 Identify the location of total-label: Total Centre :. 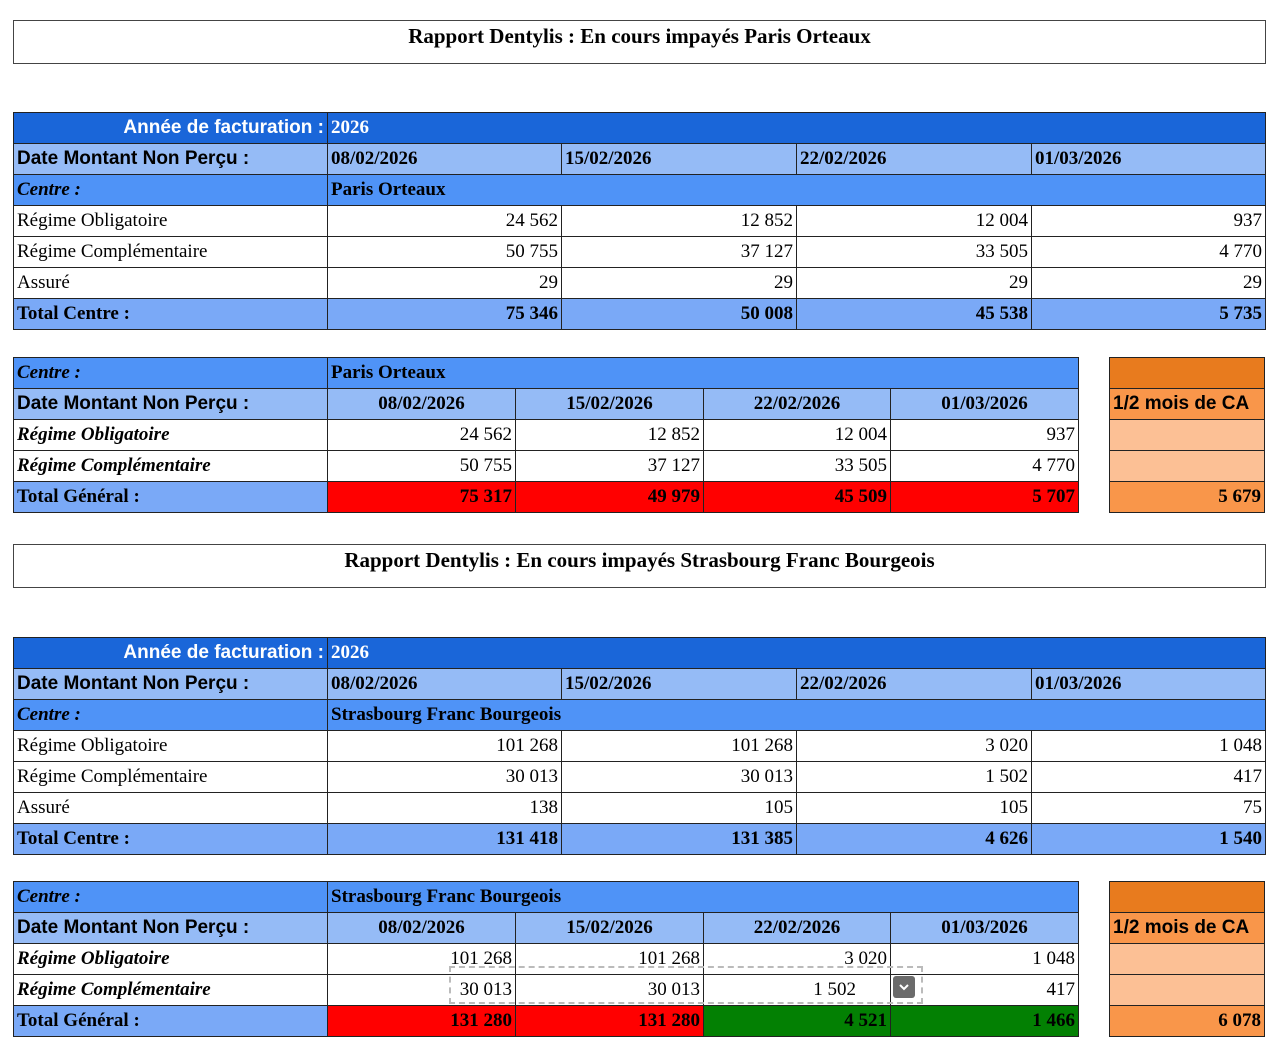
(170, 314).